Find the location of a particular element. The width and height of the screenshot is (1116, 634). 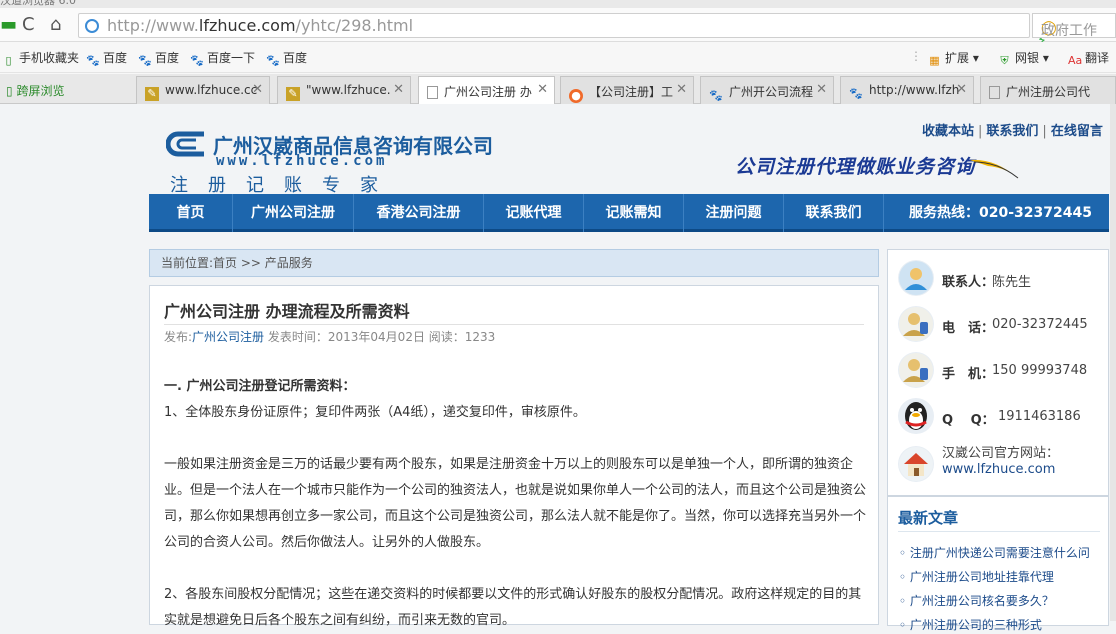

top-links: 收藏本站 | 联系我们 | 在线留言 is located at coordinates (1012, 131).